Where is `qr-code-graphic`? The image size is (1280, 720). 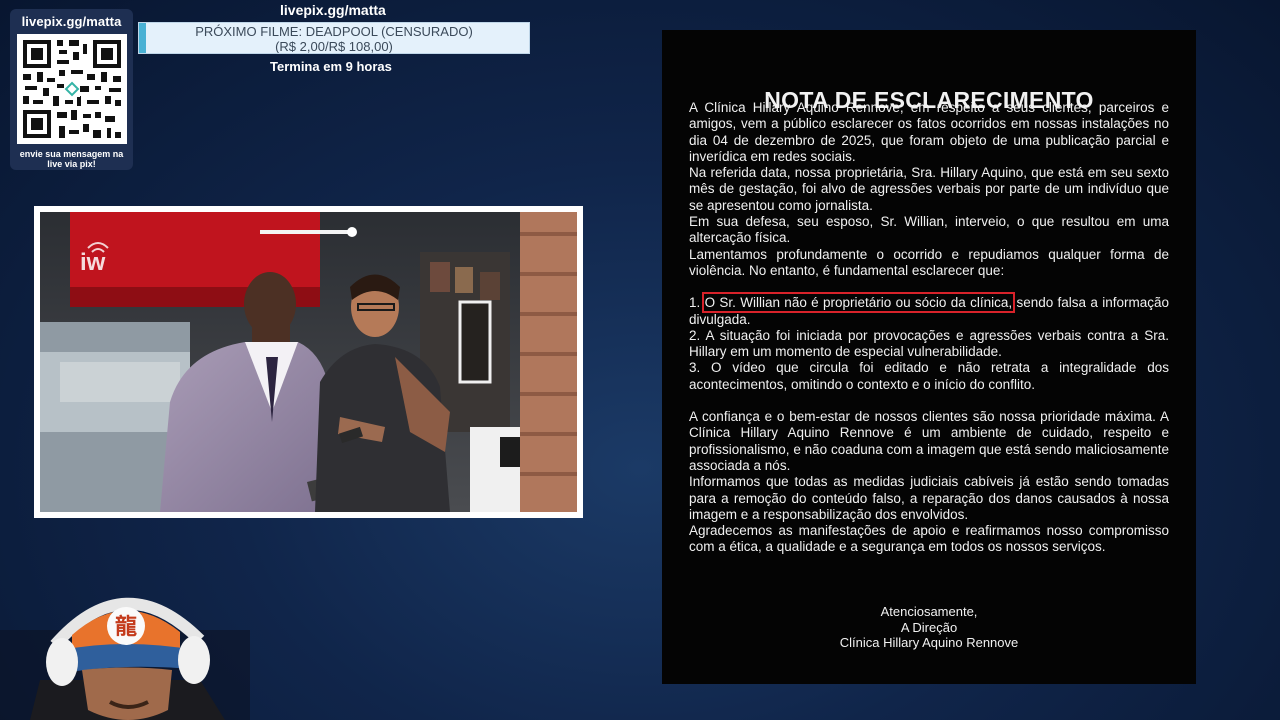
qr-code-graphic is located at coordinates (71, 89).